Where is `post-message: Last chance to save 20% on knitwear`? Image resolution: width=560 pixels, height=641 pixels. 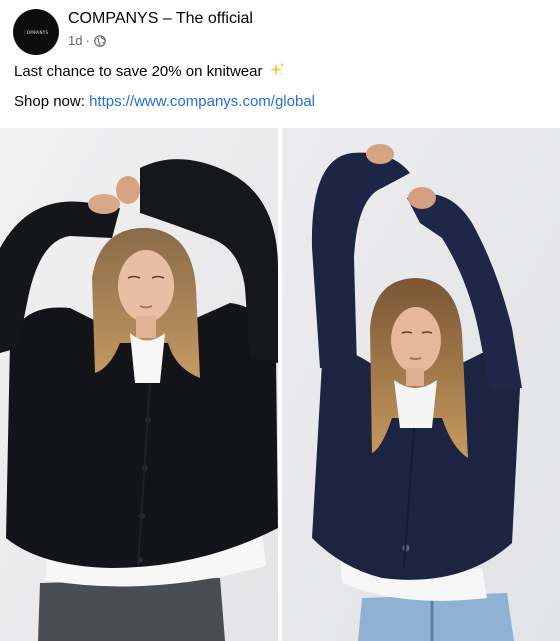 post-message: Last chance to save 20% on knitwear is located at coordinates (149, 71).